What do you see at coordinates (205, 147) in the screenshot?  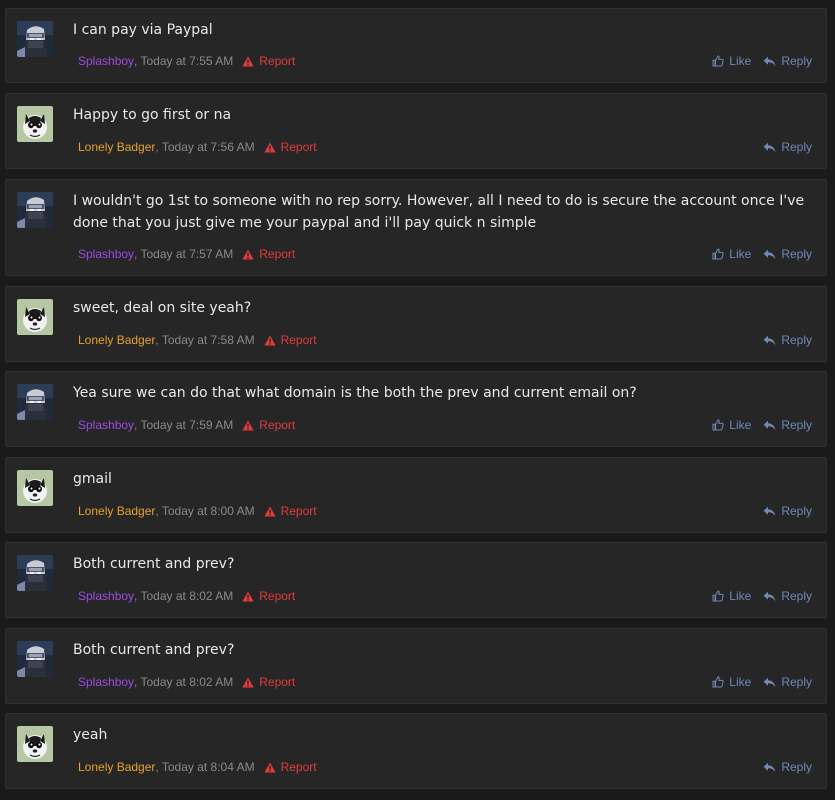 I see `timestamp: , Today at 7:56 AM` at bounding box center [205, 147].